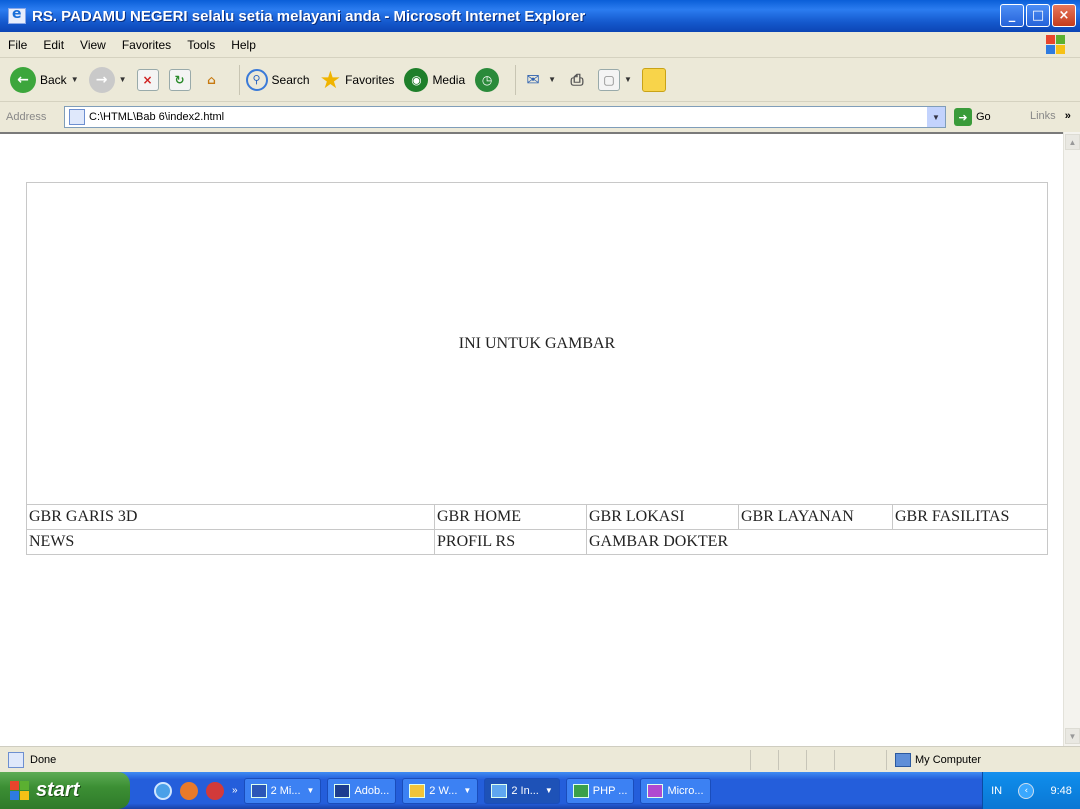  Describe the element at coordinates (230, 542) in the screenshot. I see `cell-news: NEWS` at that location.